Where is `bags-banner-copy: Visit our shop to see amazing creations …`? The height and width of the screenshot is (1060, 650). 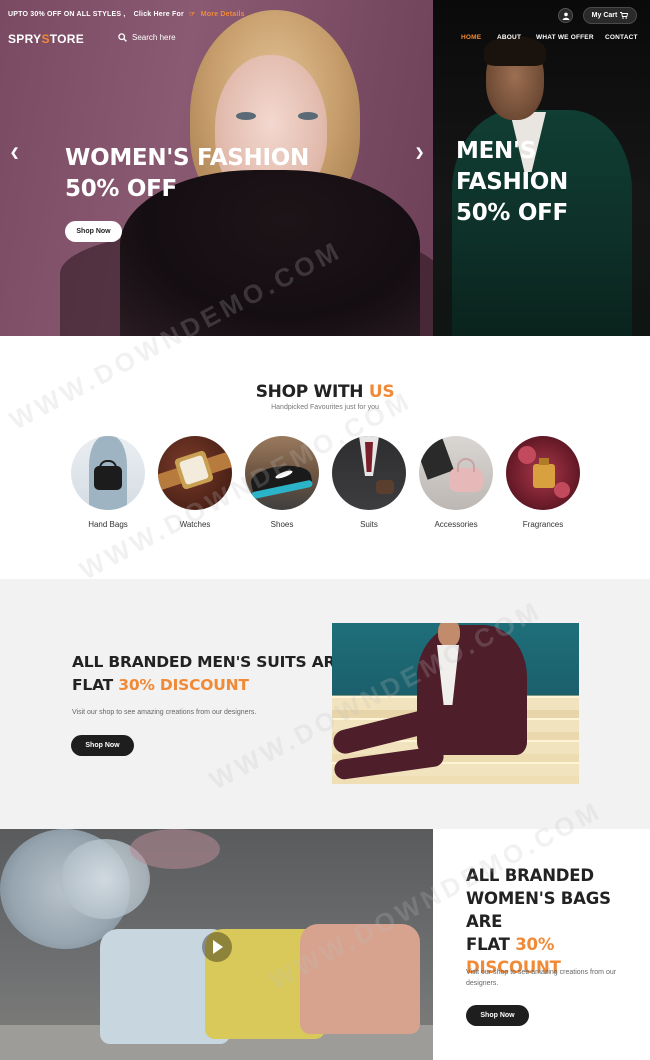 bags-banner-copy: Visit our shop to see amazing creations … is located at coordinates (541, 978).